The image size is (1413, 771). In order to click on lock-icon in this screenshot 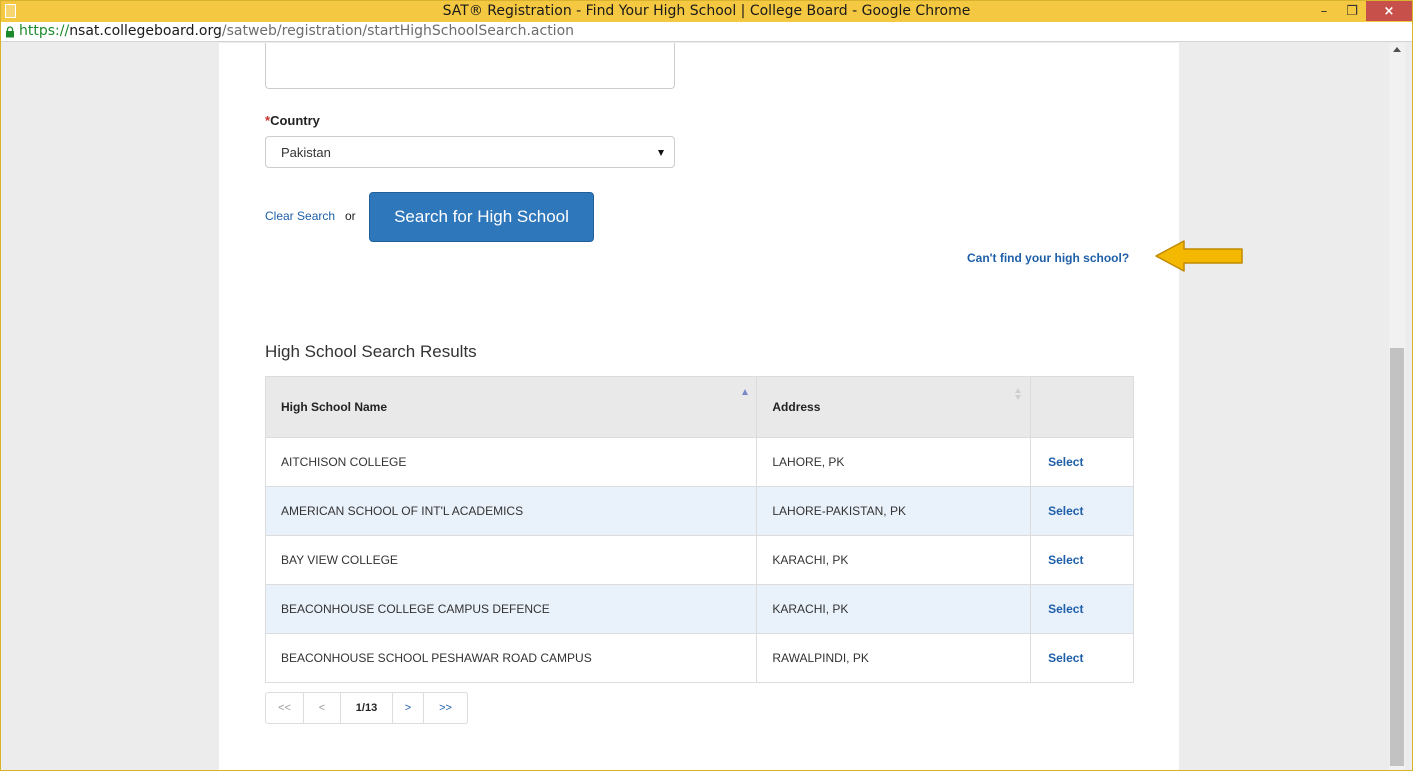, I will do `click(10, 32)`.